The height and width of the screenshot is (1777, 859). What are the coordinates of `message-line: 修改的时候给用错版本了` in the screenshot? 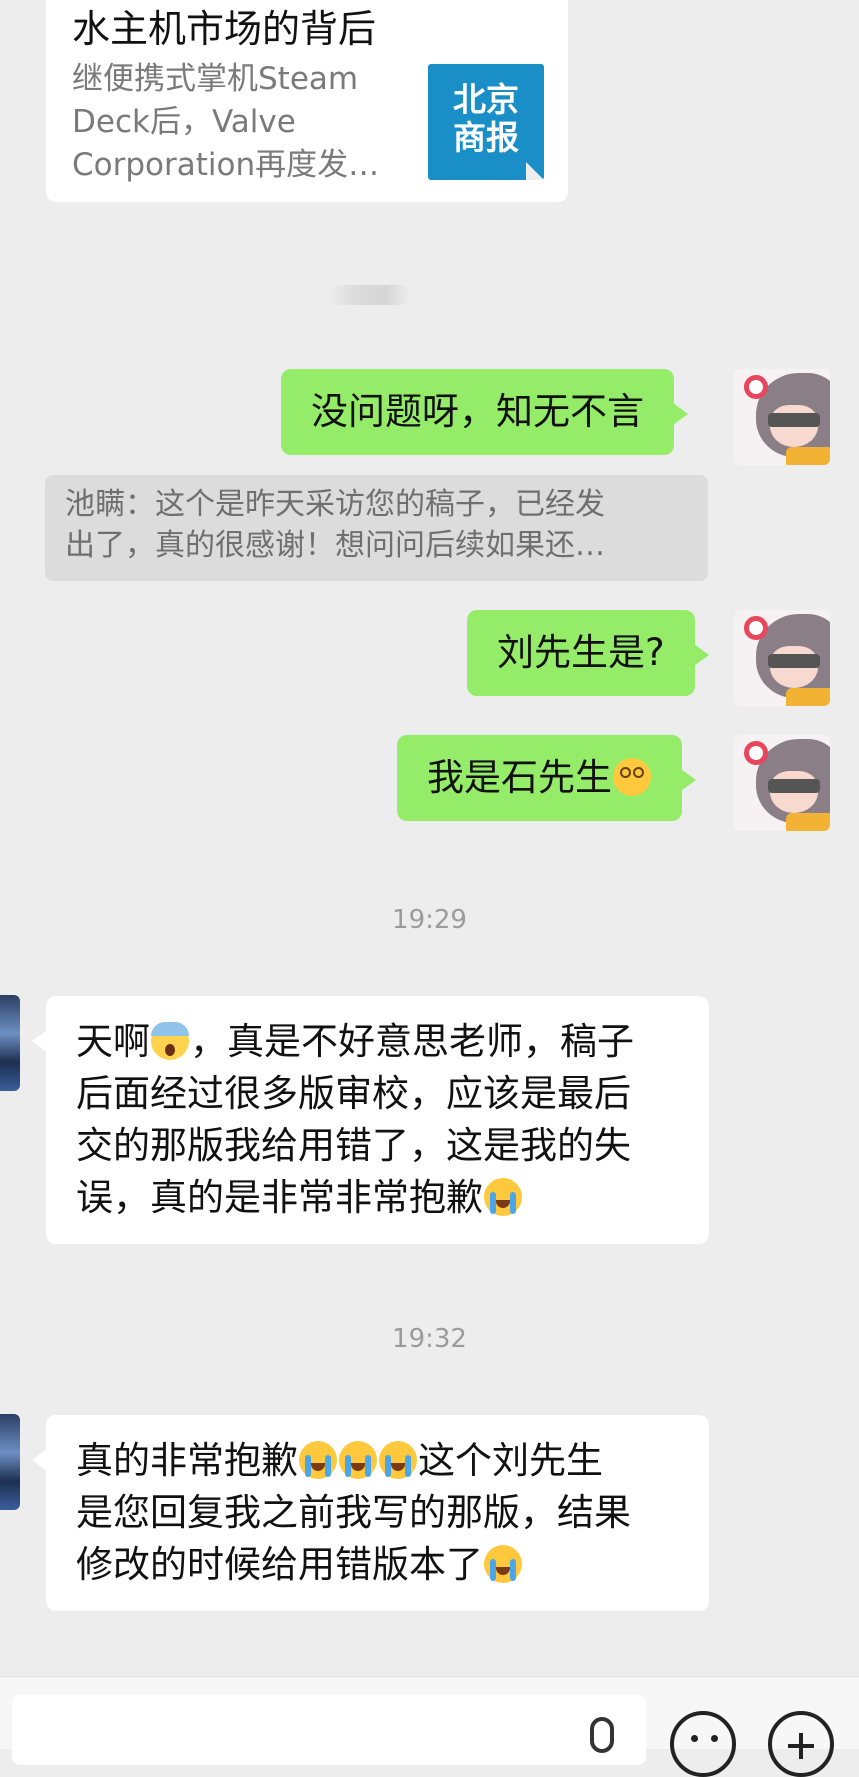 It's located at (377, 1565).